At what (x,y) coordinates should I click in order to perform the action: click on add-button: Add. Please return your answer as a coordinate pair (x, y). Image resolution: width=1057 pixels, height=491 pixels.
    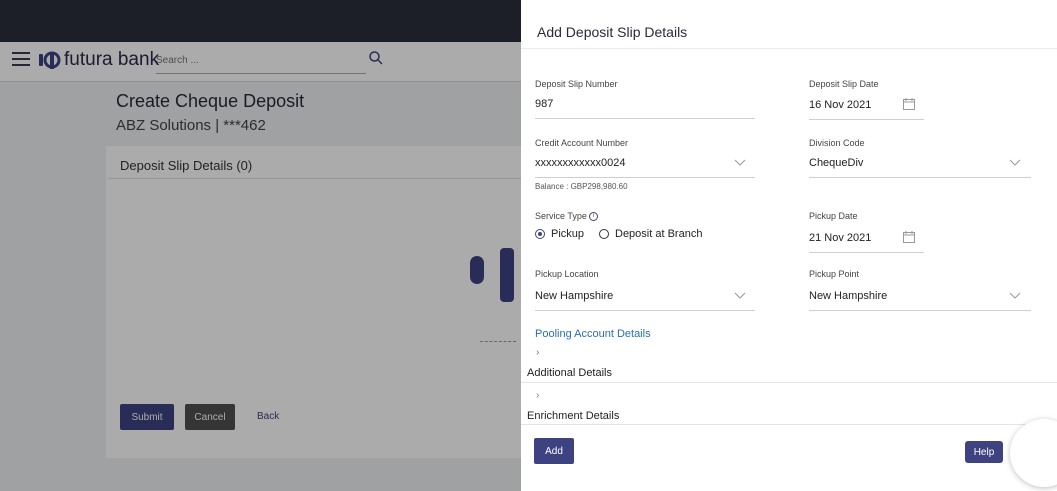
    Looking at the image, I should click on (554, 451).